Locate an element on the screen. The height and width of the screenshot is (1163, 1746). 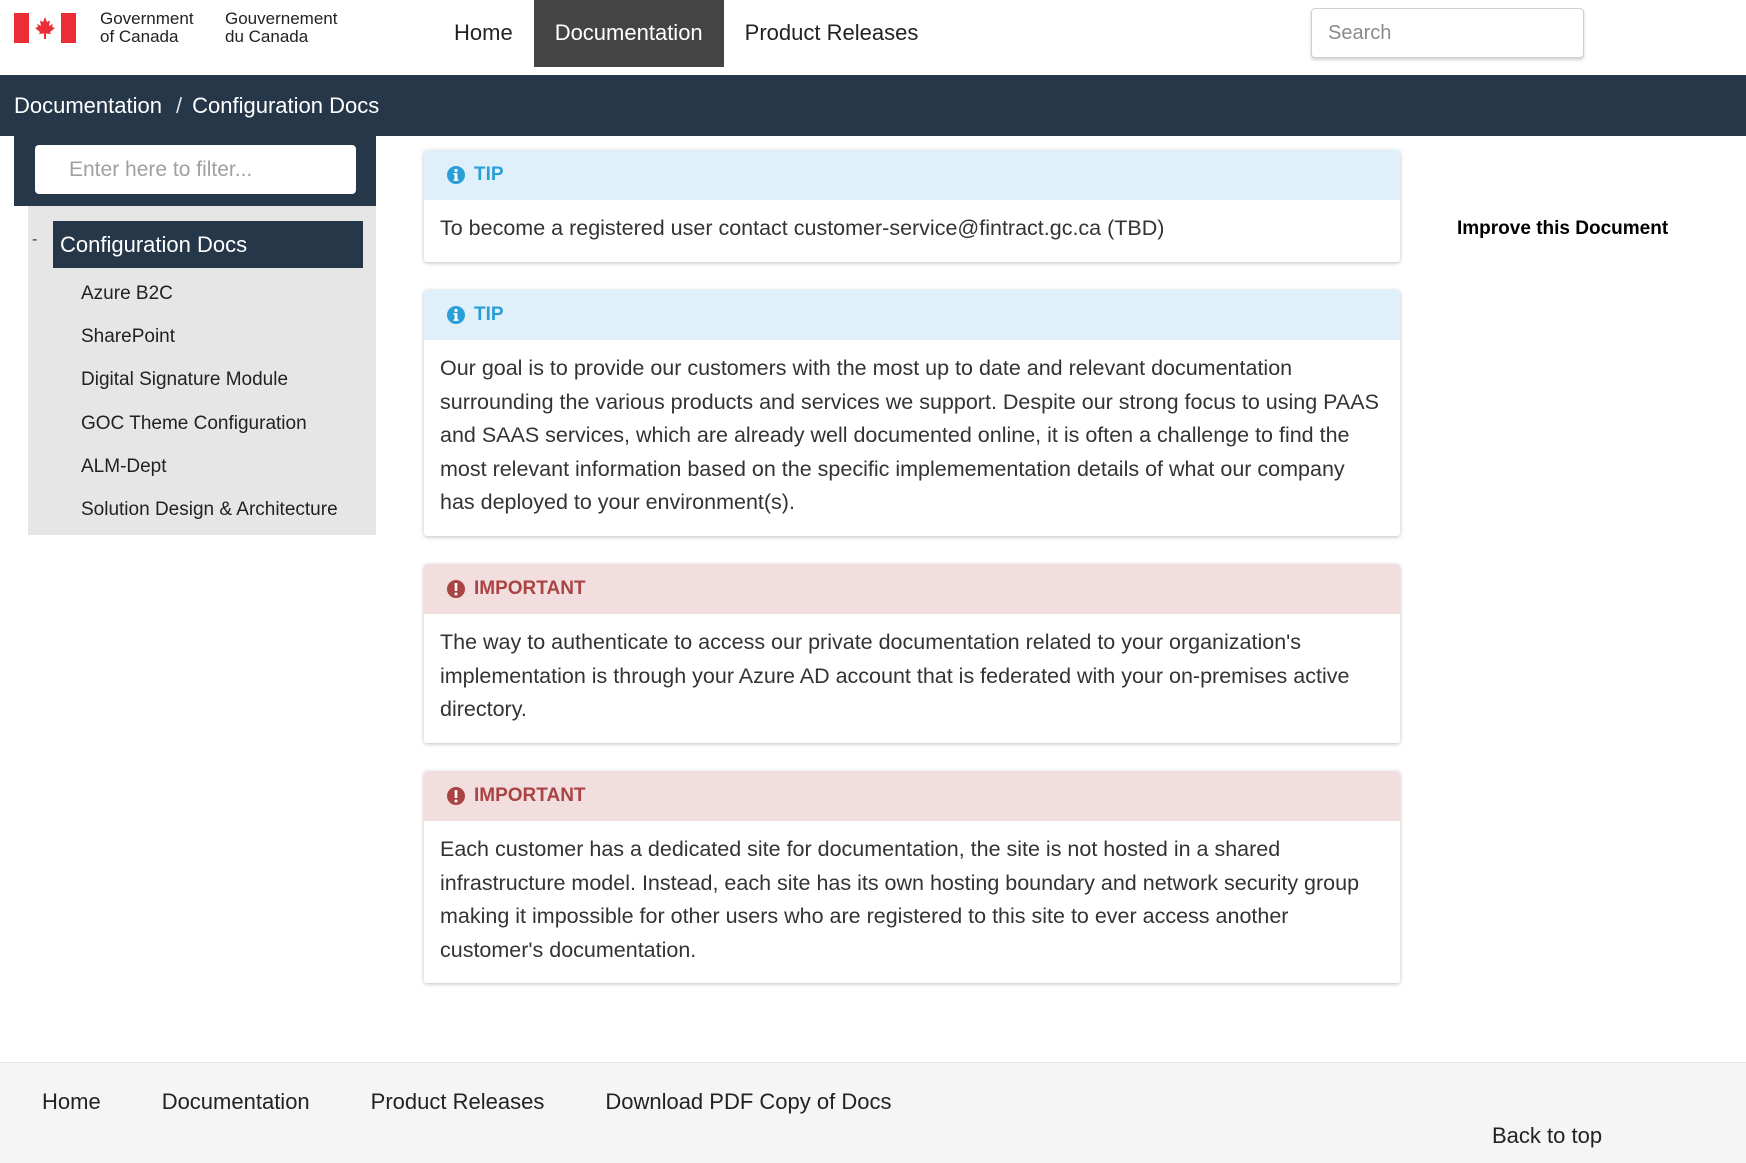
gov-wordmark-en: Government of Canada is located at coordinates (147, 28).